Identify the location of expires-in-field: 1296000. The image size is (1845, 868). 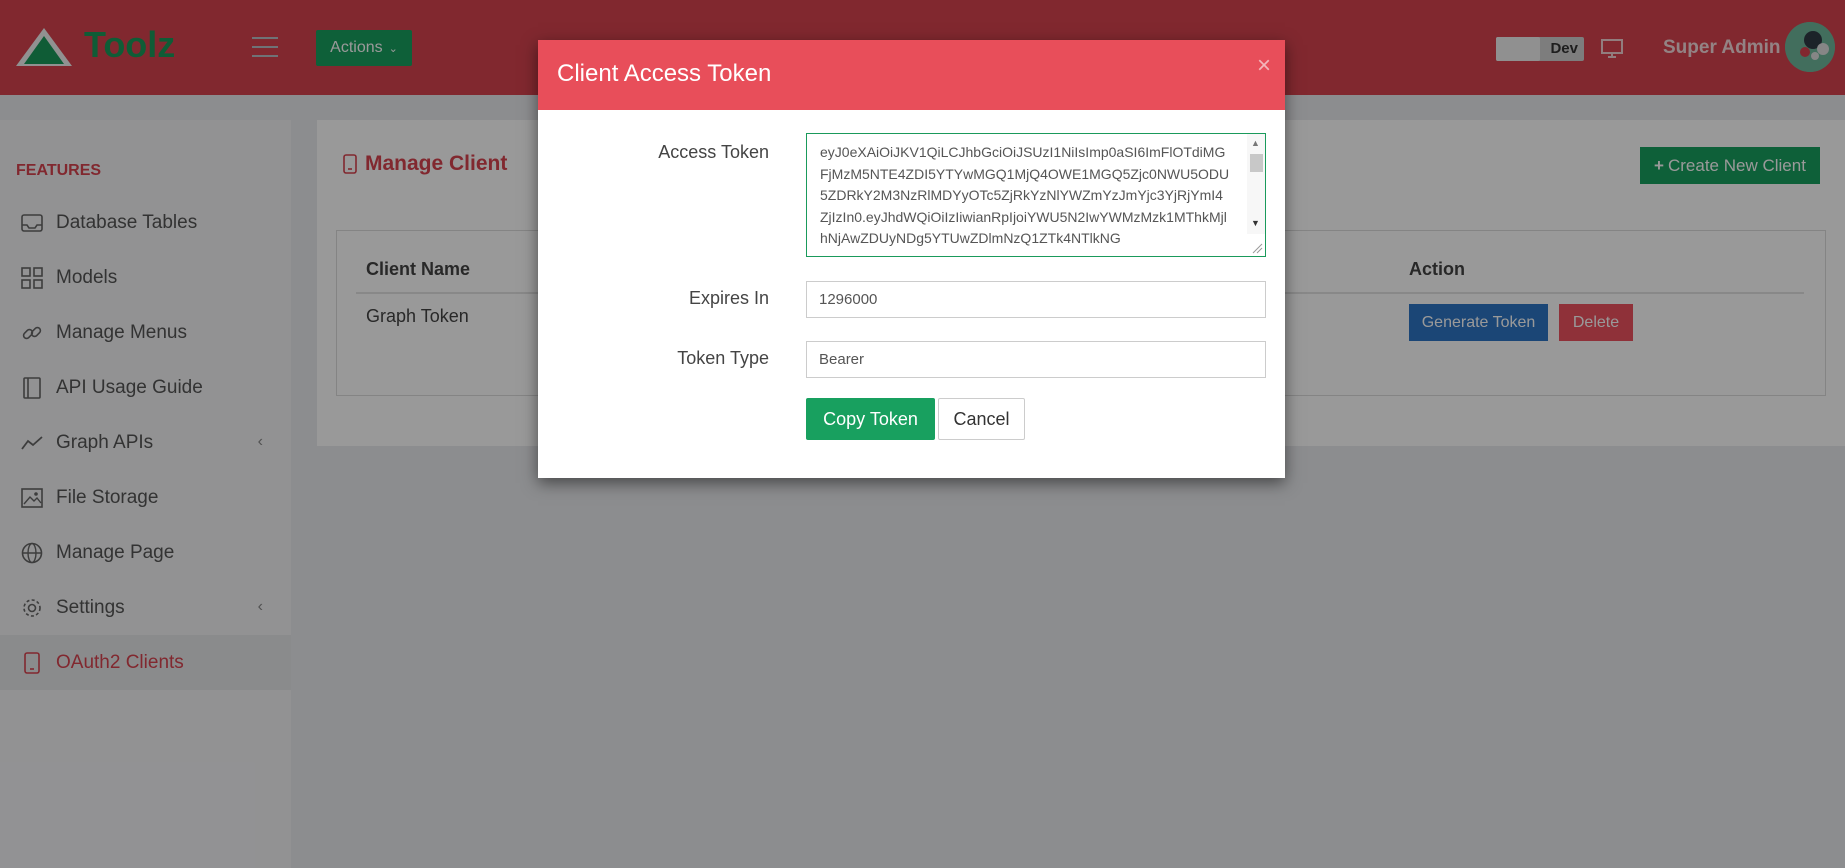
(1036, 299).